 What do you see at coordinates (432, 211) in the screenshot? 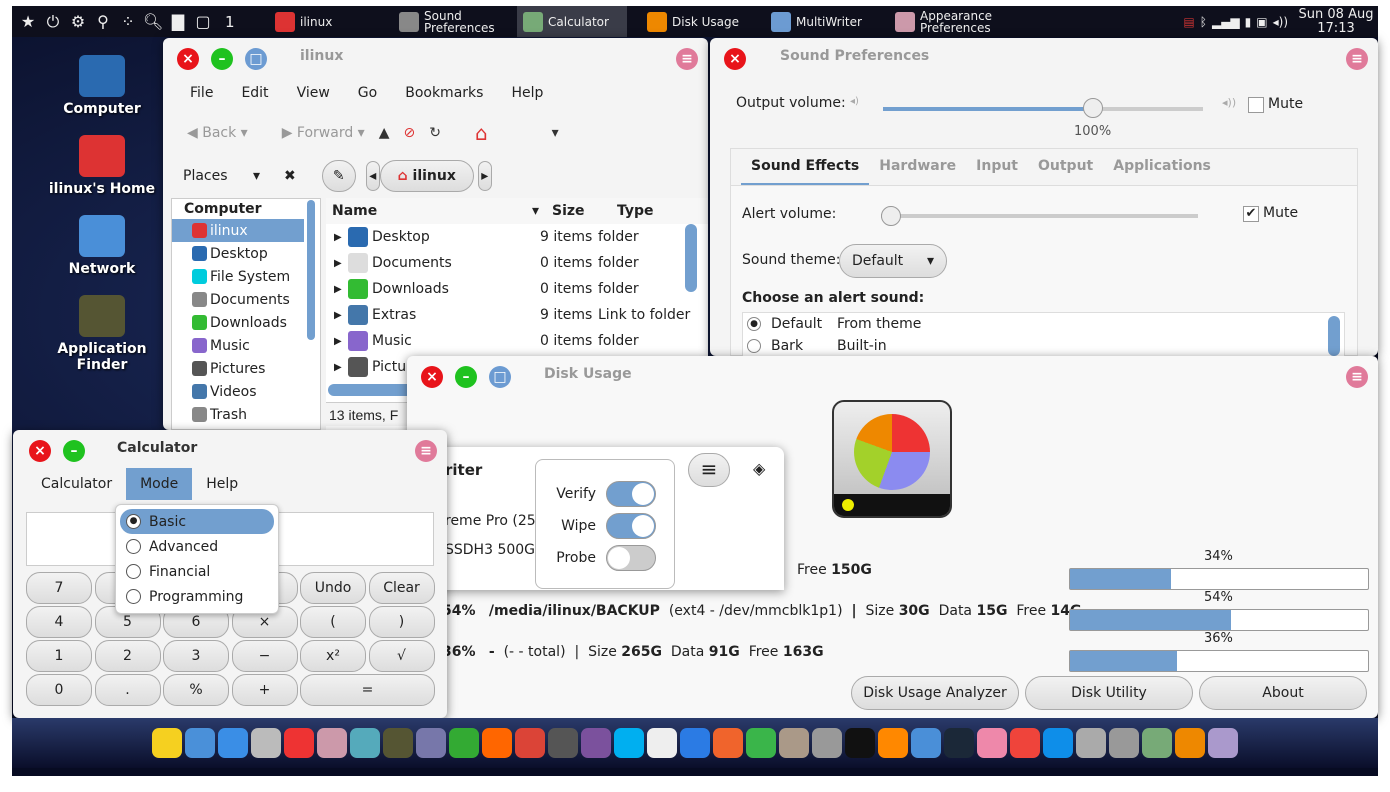
I see `column-name: Name` at bounding box center [432, 211].